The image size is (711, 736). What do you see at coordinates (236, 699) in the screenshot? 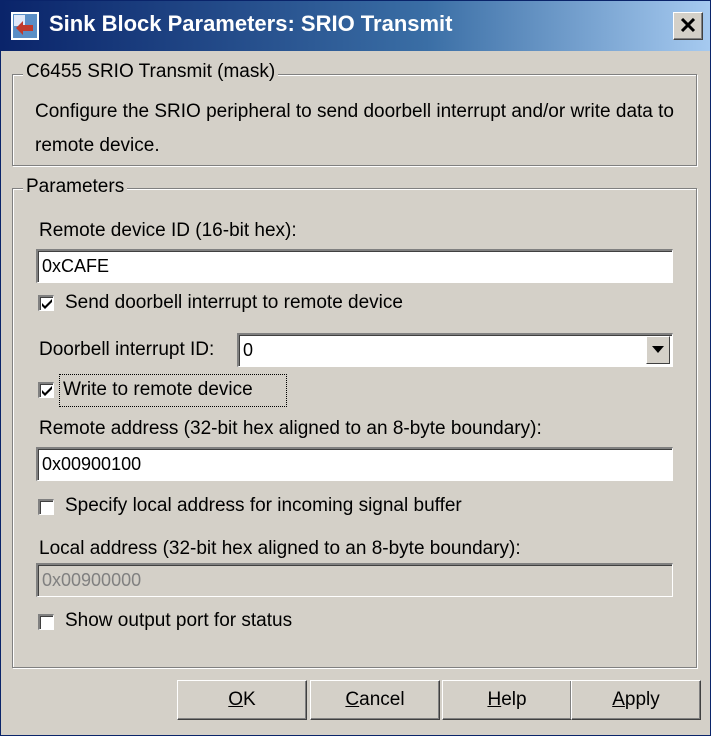
I see `ok-mnemonic: O` at bounding box center [236, 699].